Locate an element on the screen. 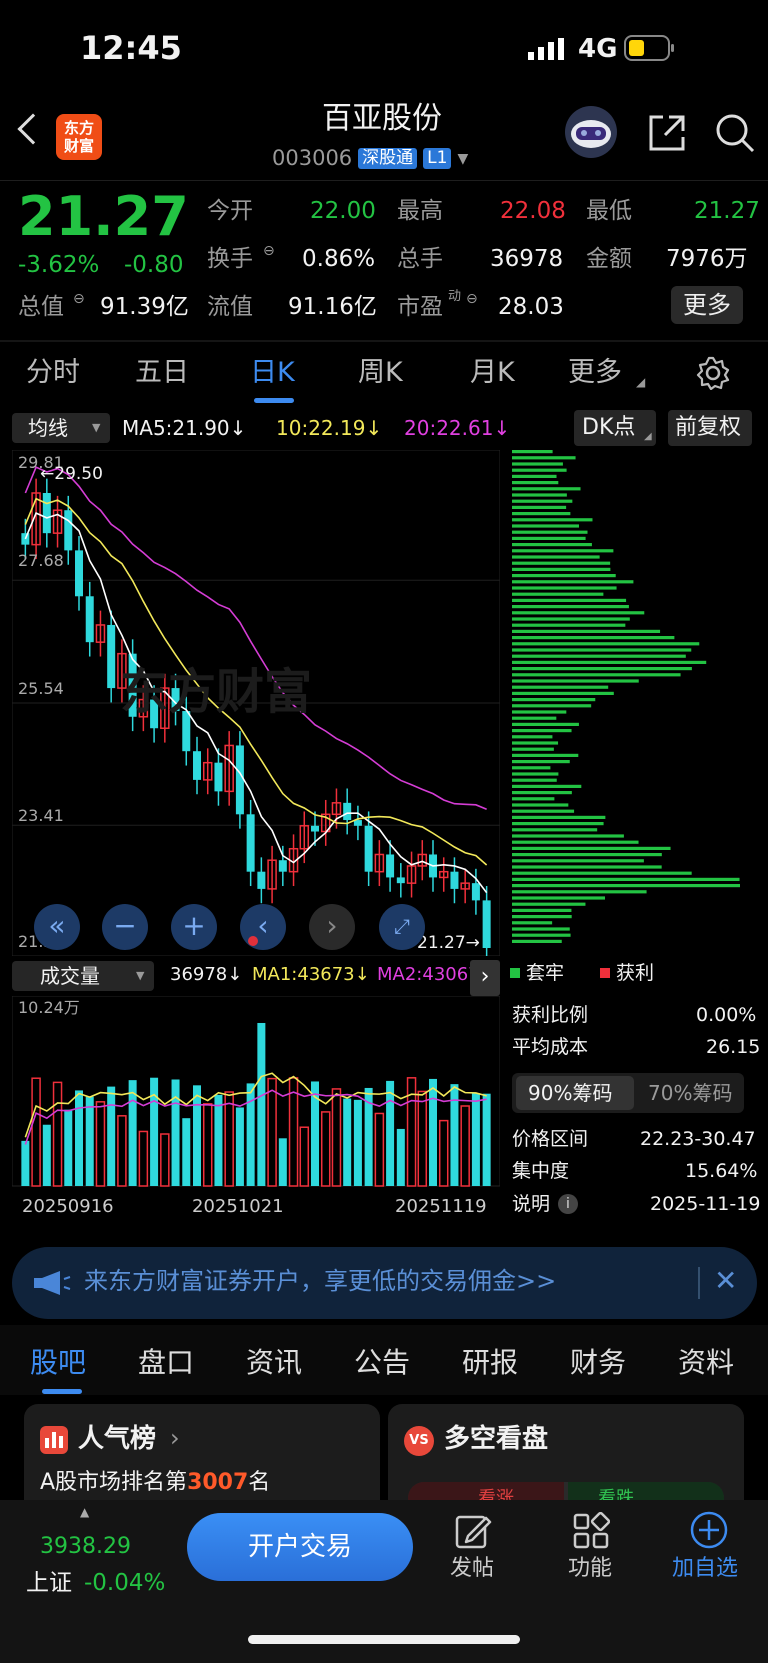  close-icon: ✕ is located at coordinates (725, 1281).